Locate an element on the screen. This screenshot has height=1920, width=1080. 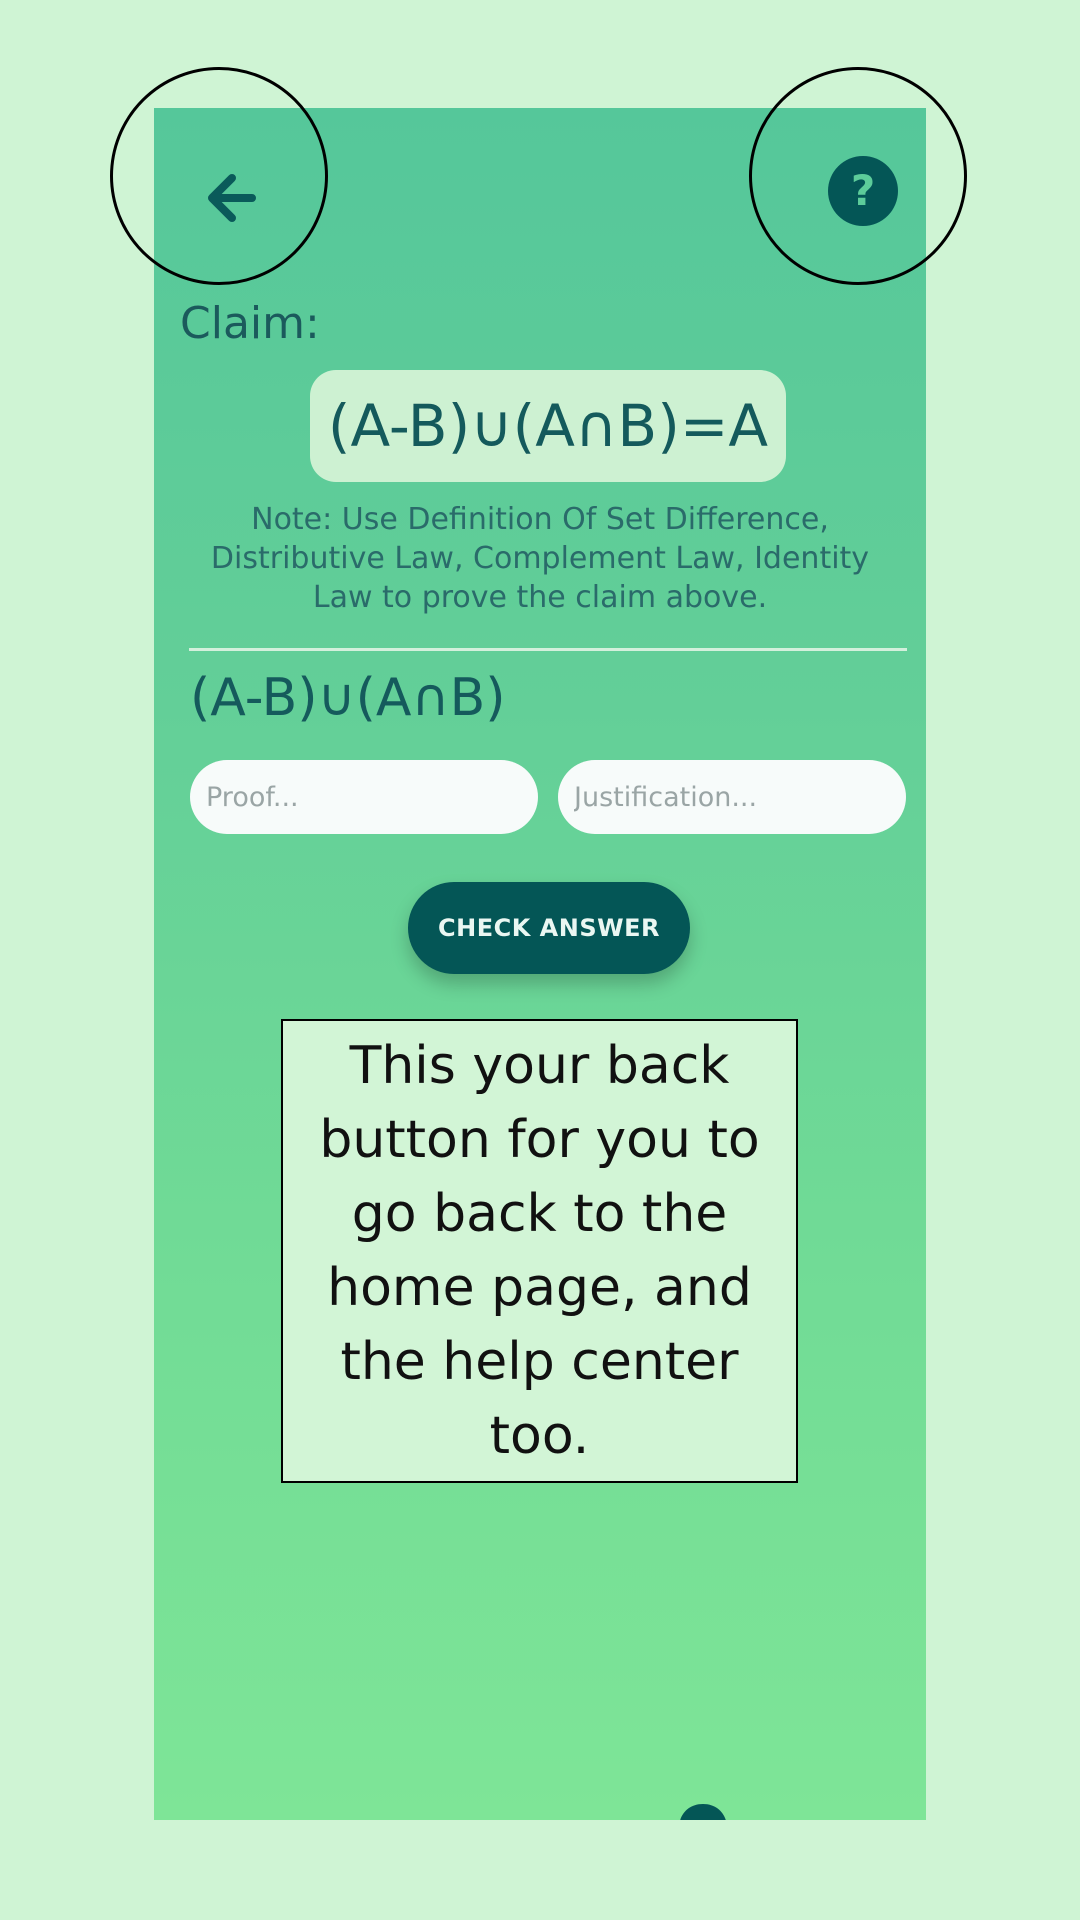
claim-label: Claim: is located at coordinates (250, 323).